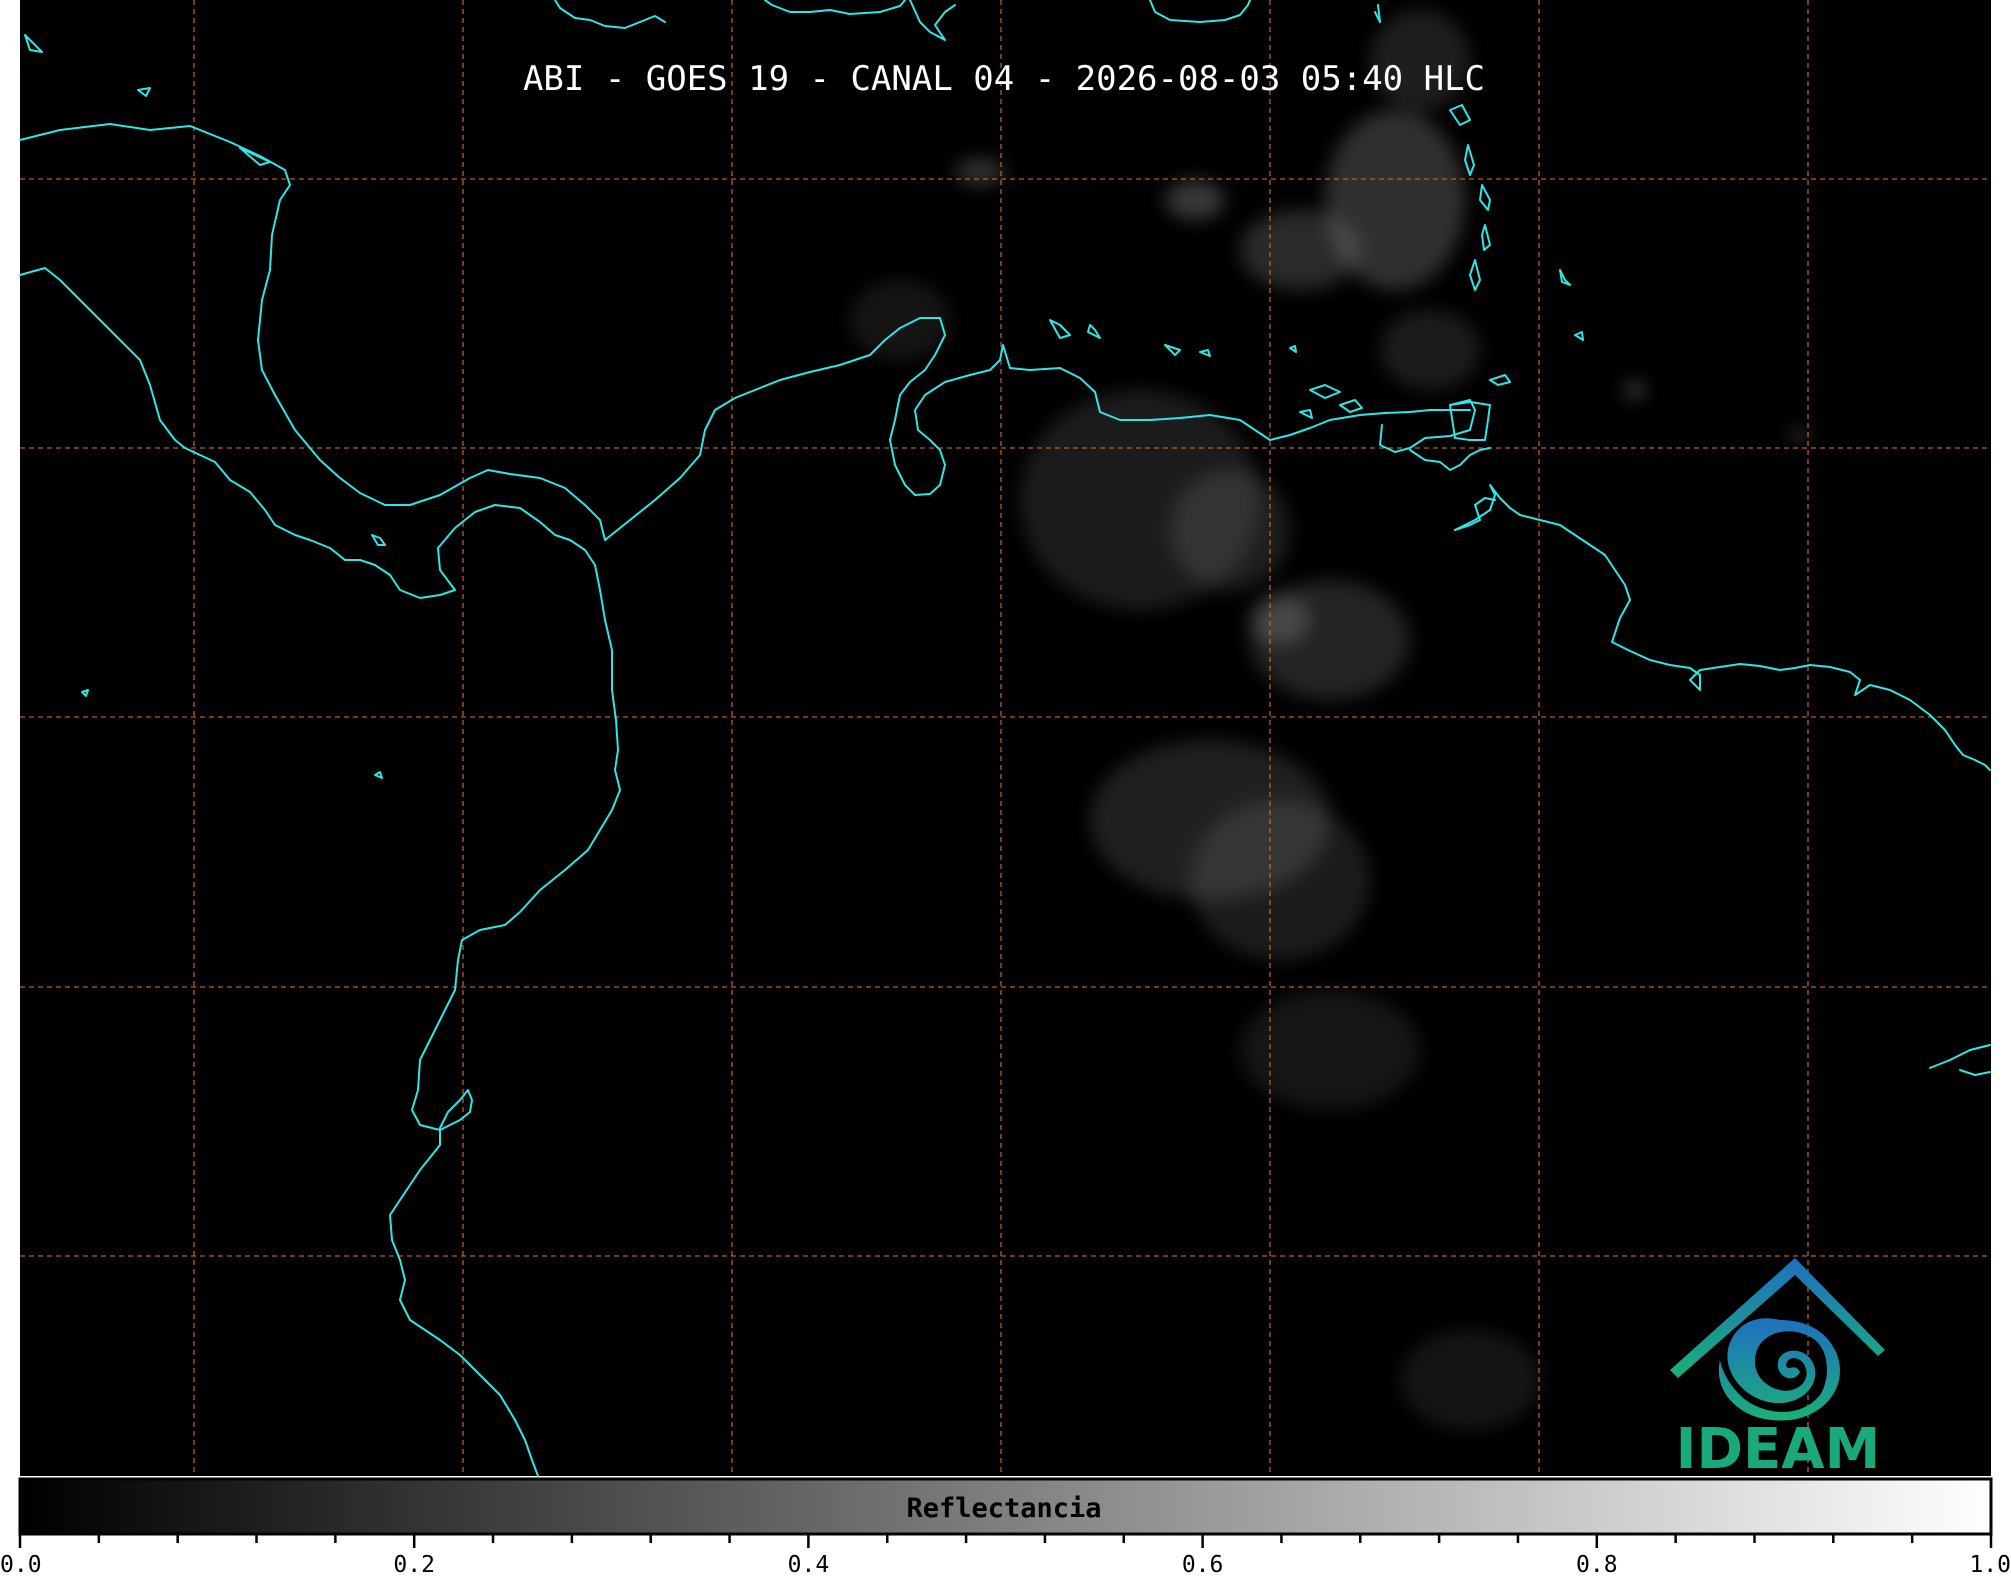 The image size is (2011, 1577). Describe the element at coordinates (809, 1564) in the screenshot. I see `colorbar-tick-label: 0.4` at that location.